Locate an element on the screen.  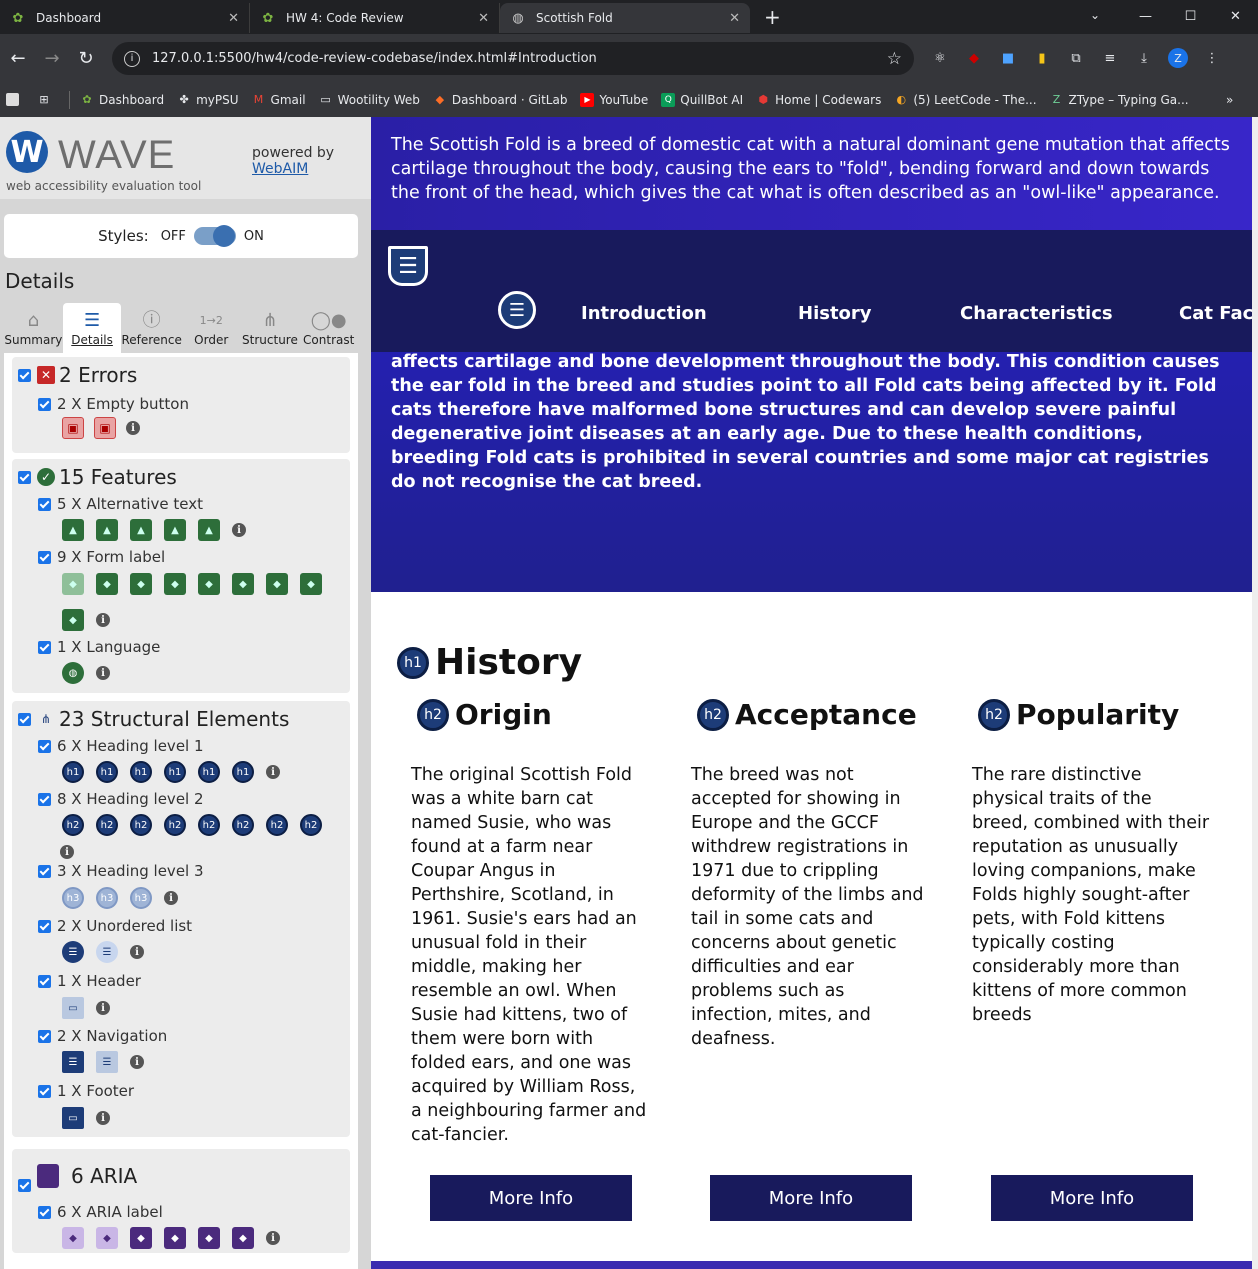
bookmark-item: ▭ Wootility Web is located at coordinates (369, 100).